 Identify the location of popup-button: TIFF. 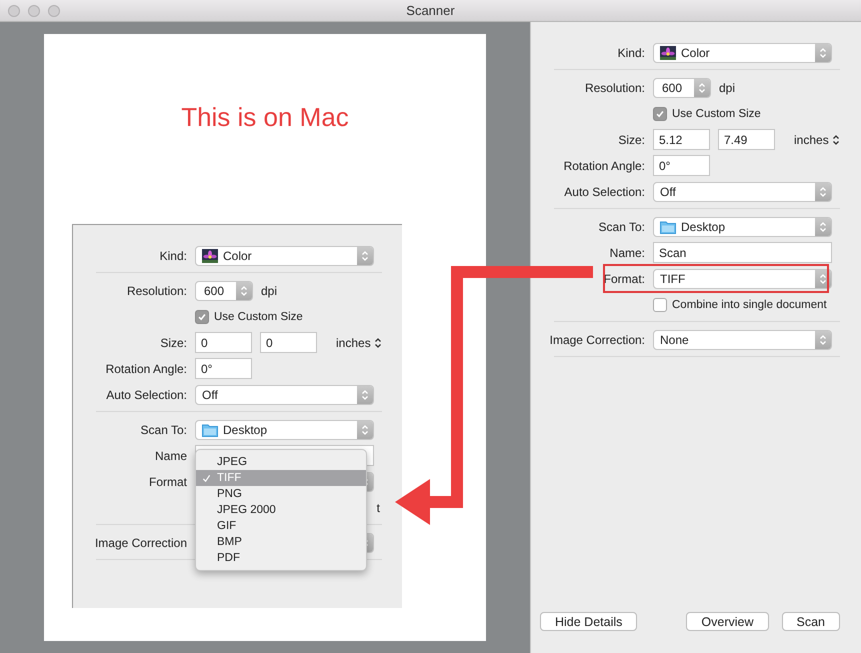
(742, 278).